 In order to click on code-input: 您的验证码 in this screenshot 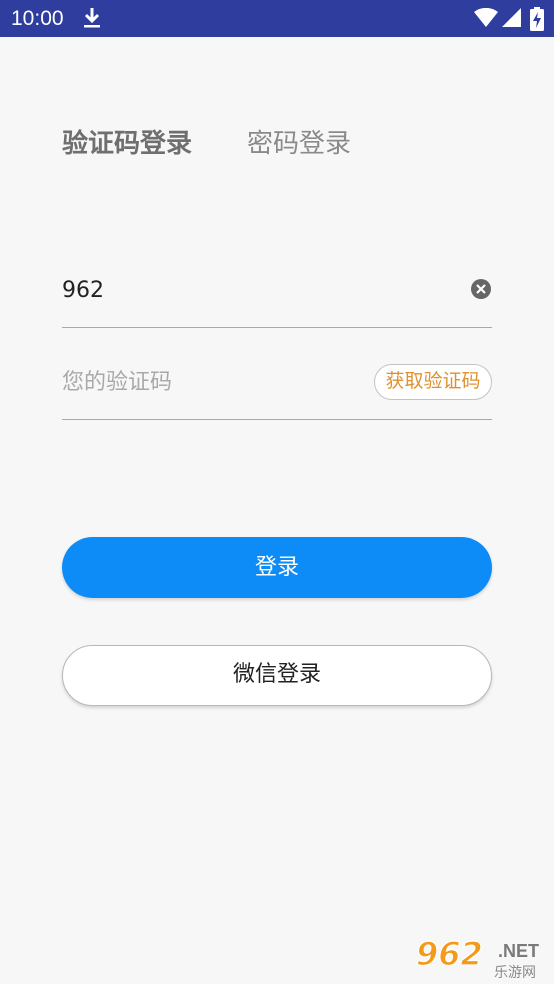, I will do `click(117, 383)`.